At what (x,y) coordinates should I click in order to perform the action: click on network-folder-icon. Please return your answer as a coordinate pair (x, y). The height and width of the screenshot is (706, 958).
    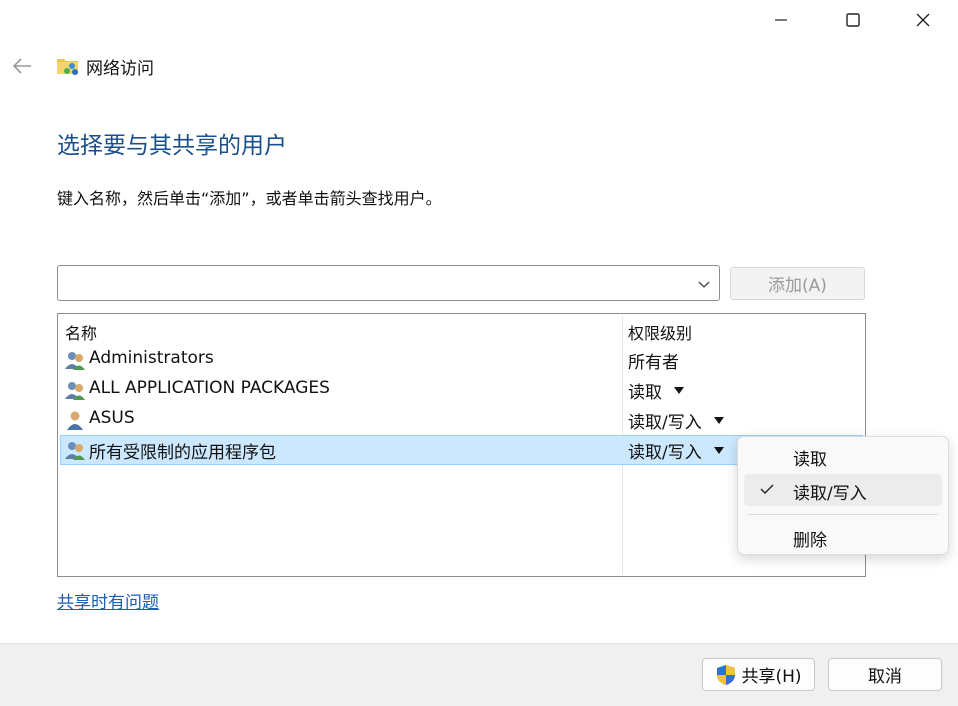
    Looking at the image, I should click on (67, 67).